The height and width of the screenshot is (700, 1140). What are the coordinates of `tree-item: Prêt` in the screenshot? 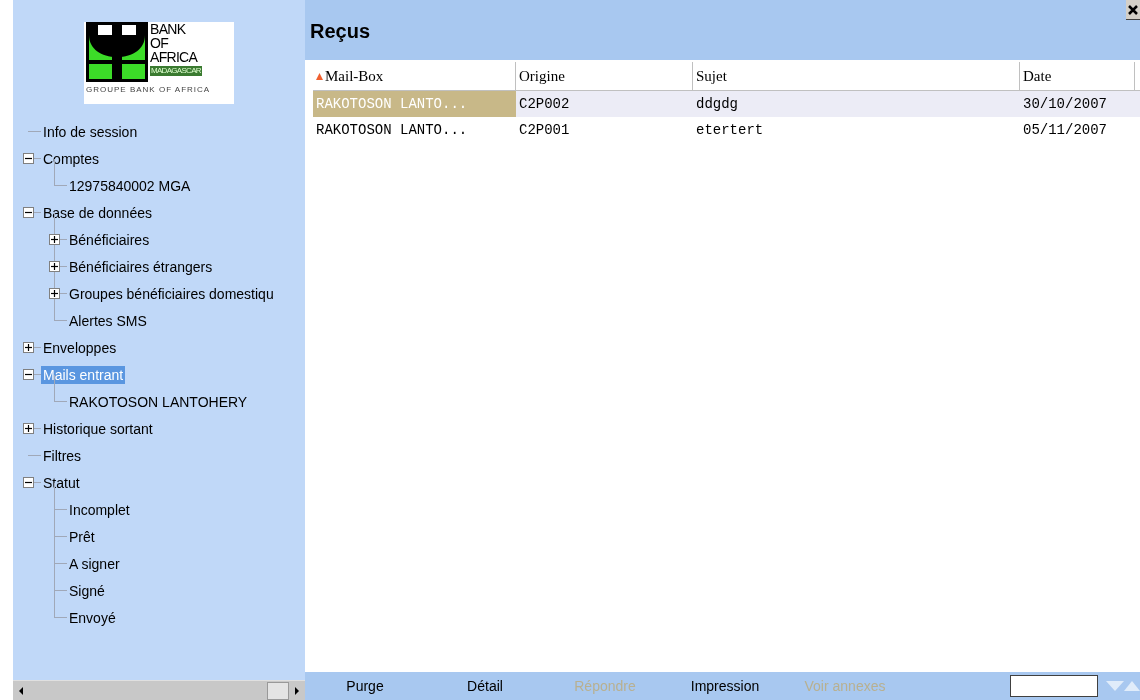 It's located at (82, 536).